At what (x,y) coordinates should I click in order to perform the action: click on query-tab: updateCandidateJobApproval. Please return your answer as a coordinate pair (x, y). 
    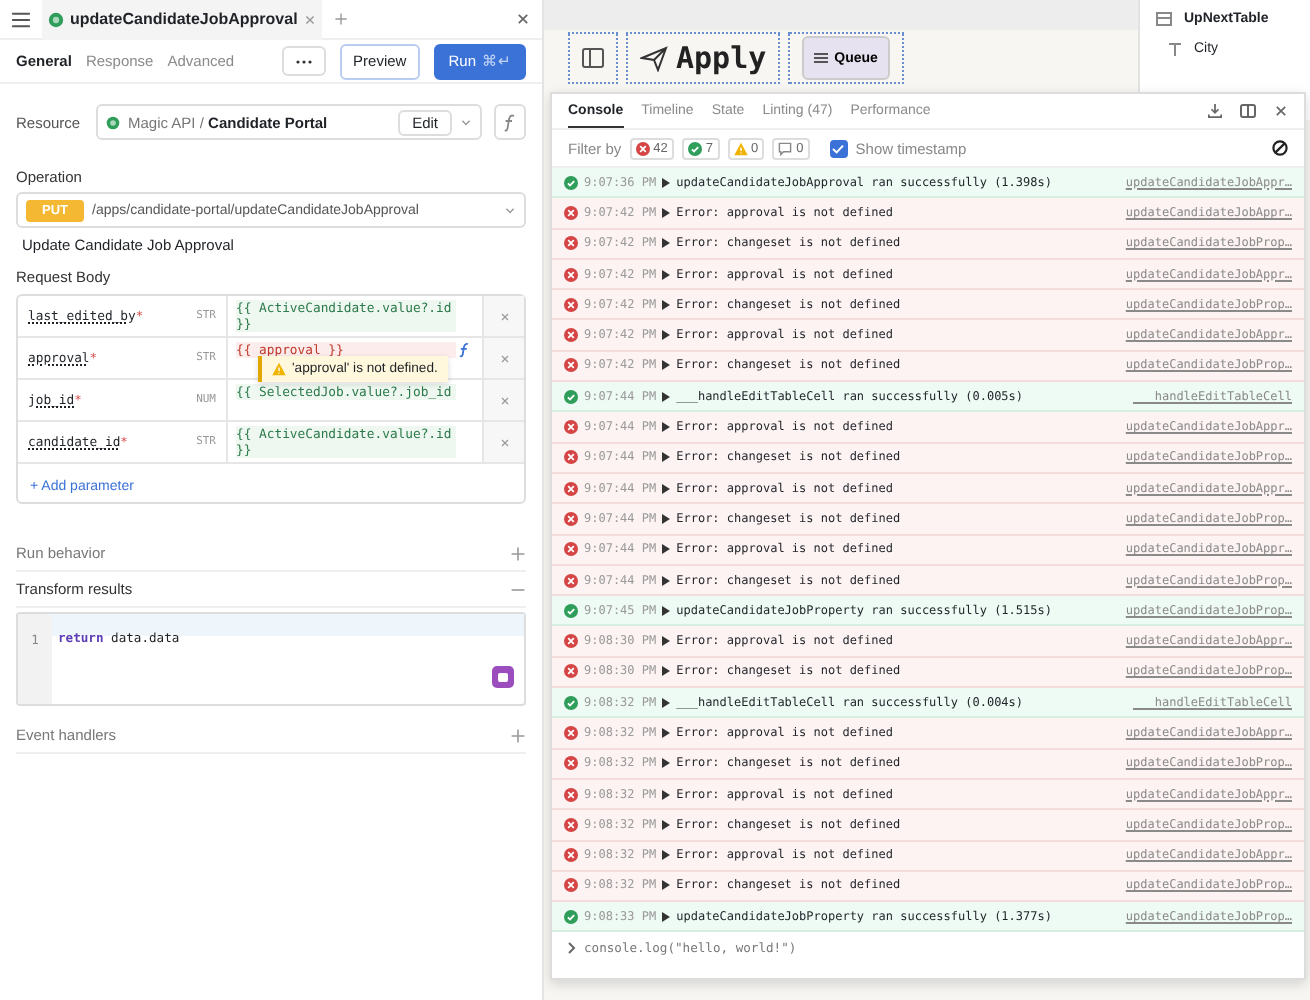
    Looking at the image, I should click on (182, 19).